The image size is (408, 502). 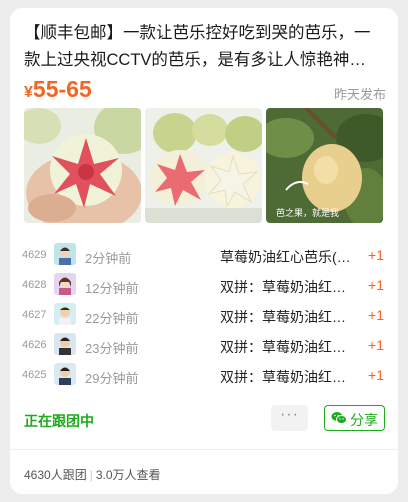 I want to click on price-symbol: ¥, so click(x=28, y=92).